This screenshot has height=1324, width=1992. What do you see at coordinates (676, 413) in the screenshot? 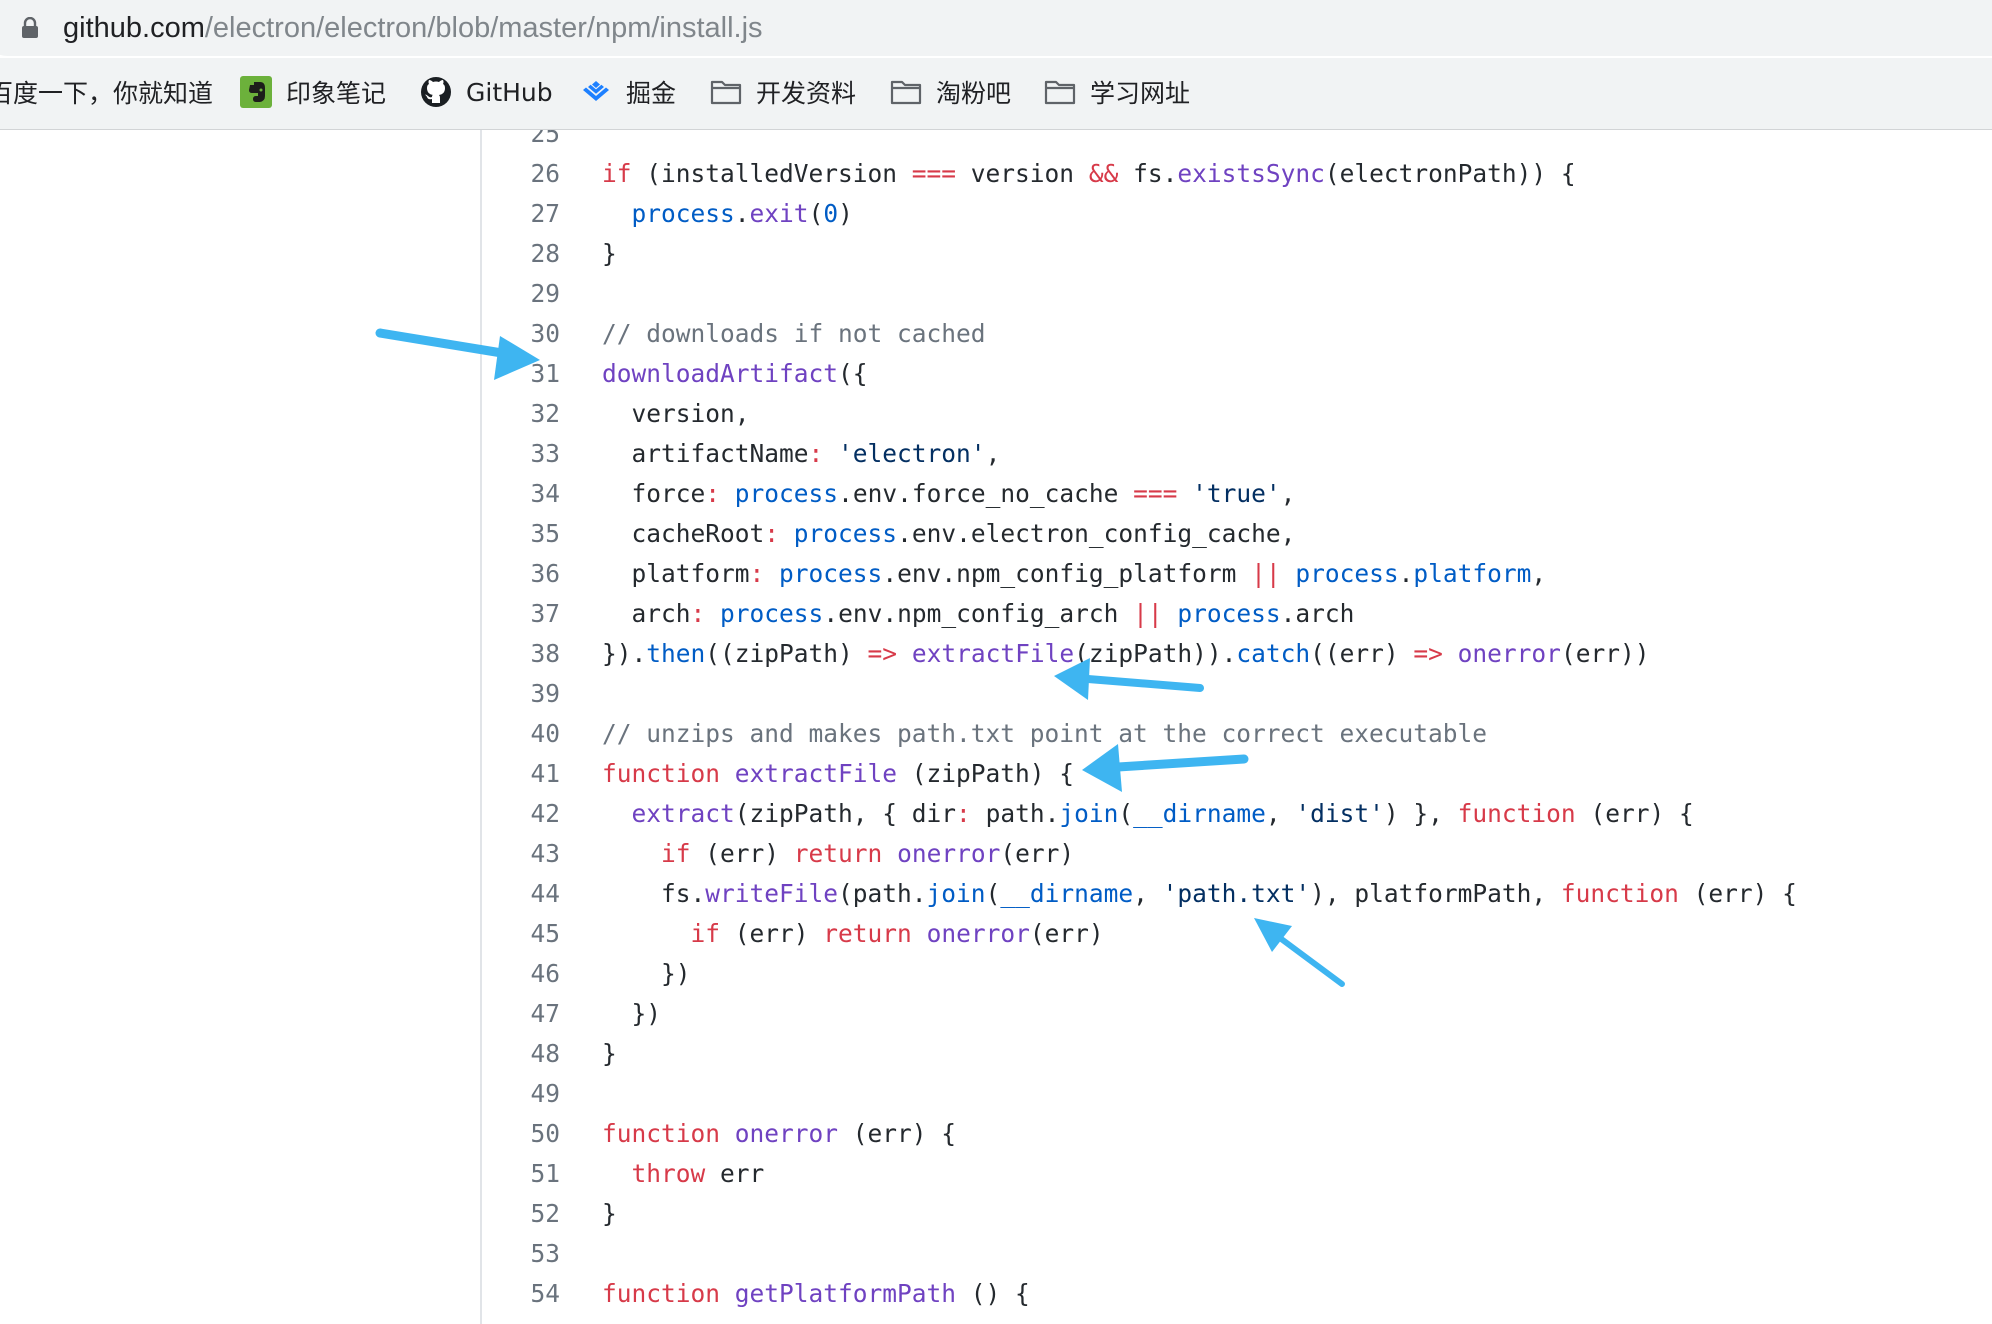
I see `code-token: version,` at bounding box center [676, 413].